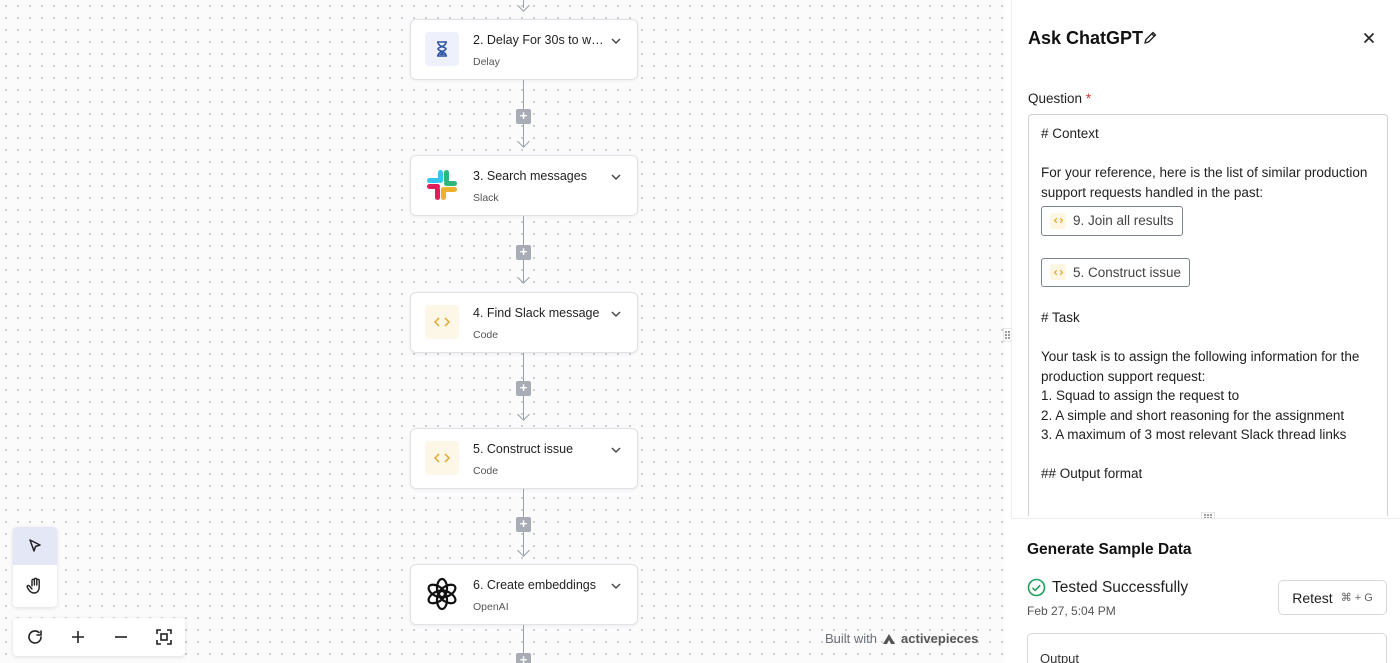 This screenshot has width=1400, height=663. What do you see at coordinates (524, 49) in the screenshot?
I see `step-card-delay: 2. Delay For 30s to wai... Delay` at bounding box center [524, 49].